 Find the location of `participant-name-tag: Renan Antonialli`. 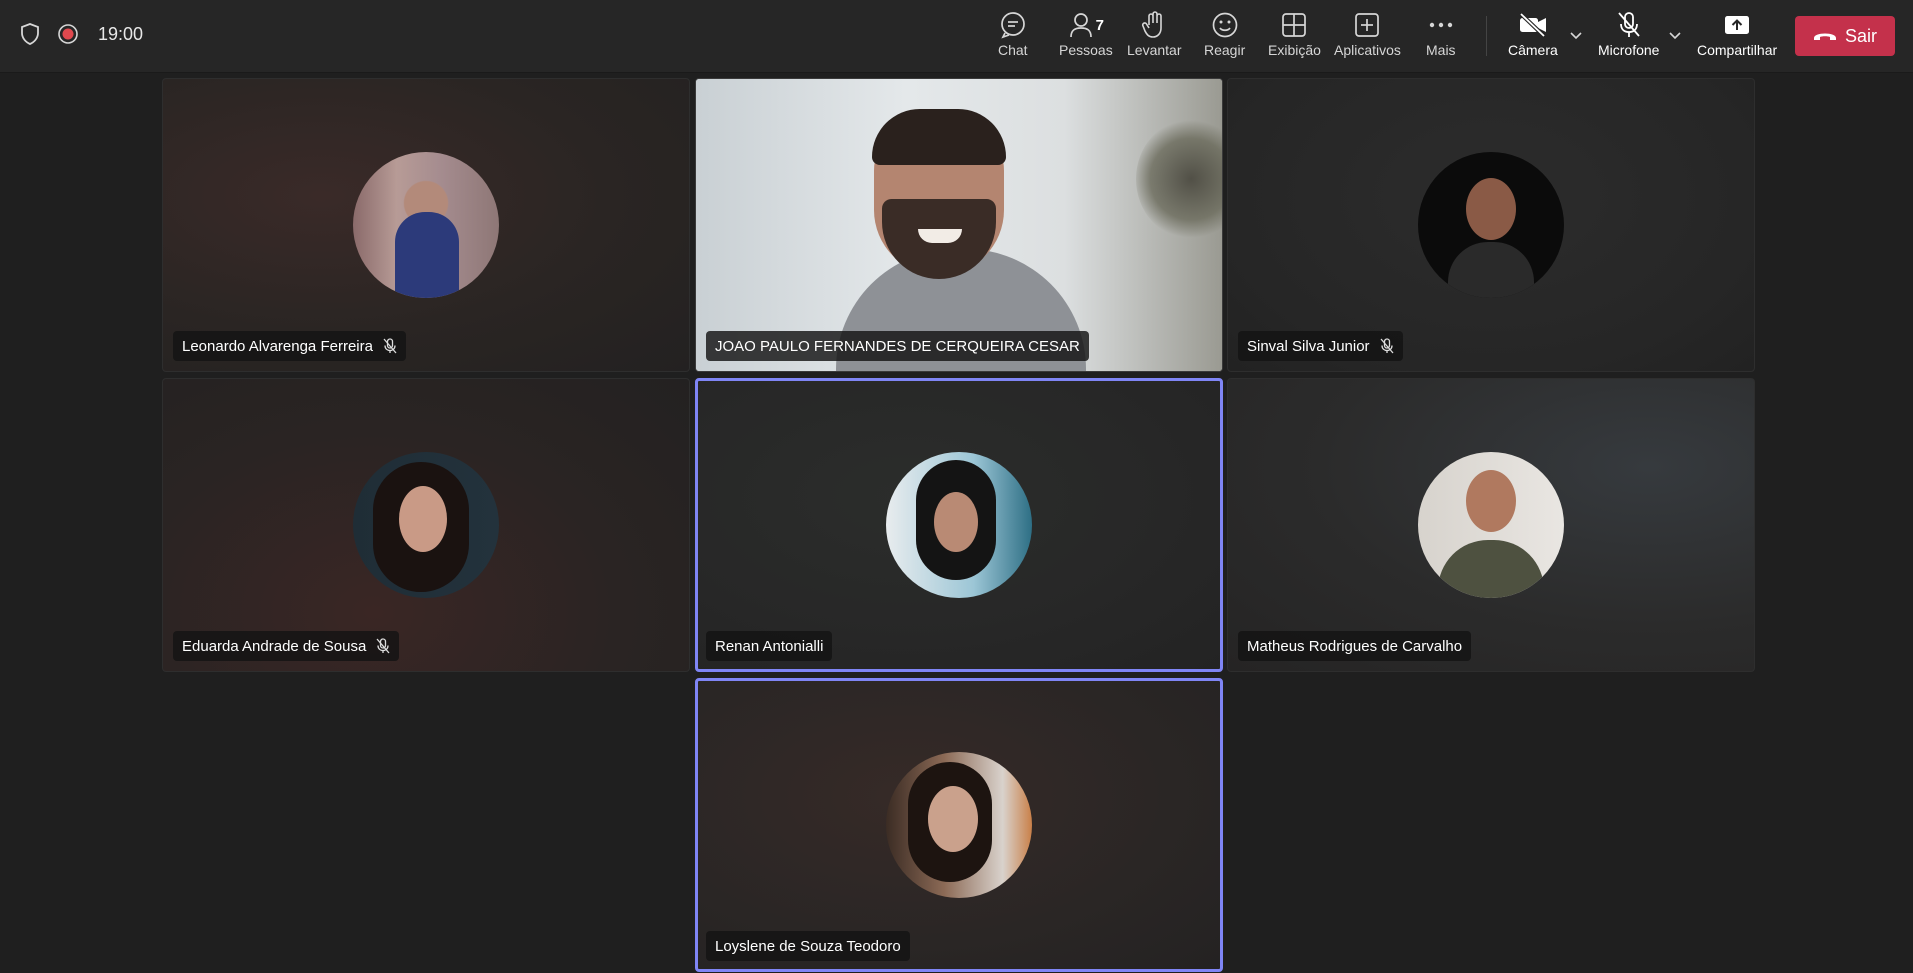

participant-name-tag: Renan Antonialli is located at coordinates (769, 646).